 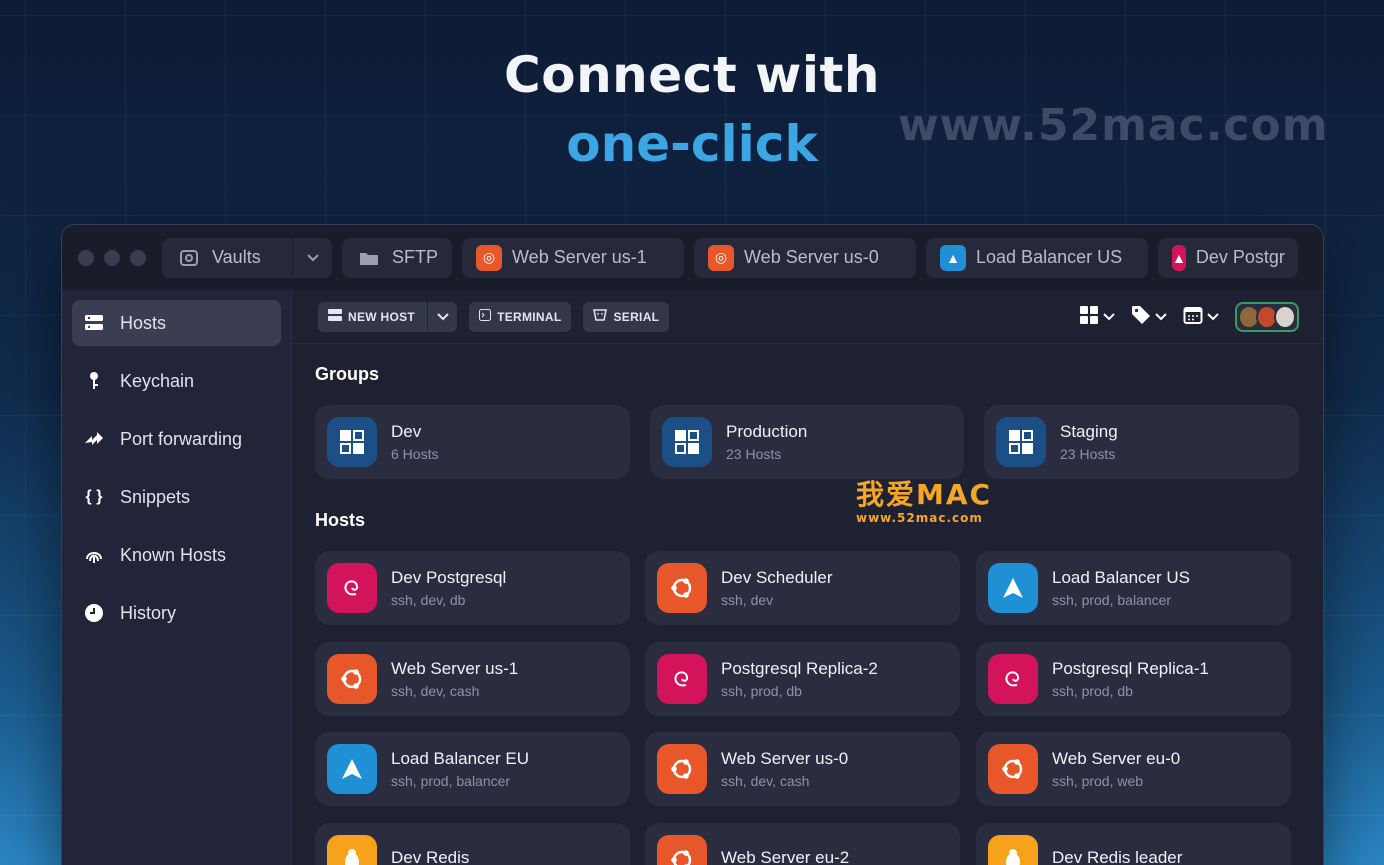 I want to click on sidebar-item-known-hosts: Known Hosts, so click(x=176, y=555).